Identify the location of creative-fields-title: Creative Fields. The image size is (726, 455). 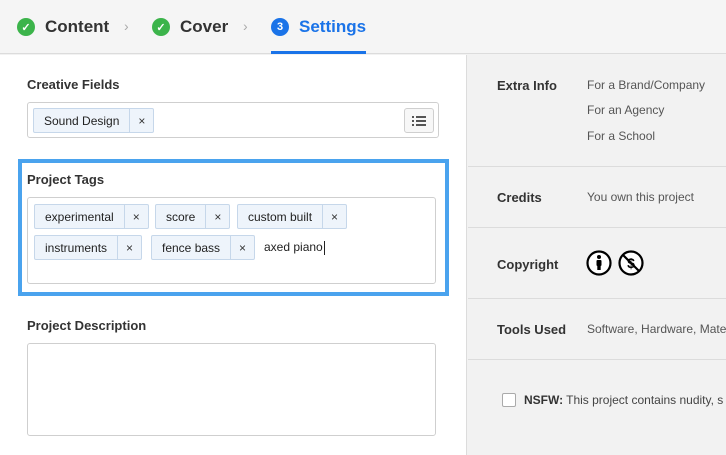
(73, 84).